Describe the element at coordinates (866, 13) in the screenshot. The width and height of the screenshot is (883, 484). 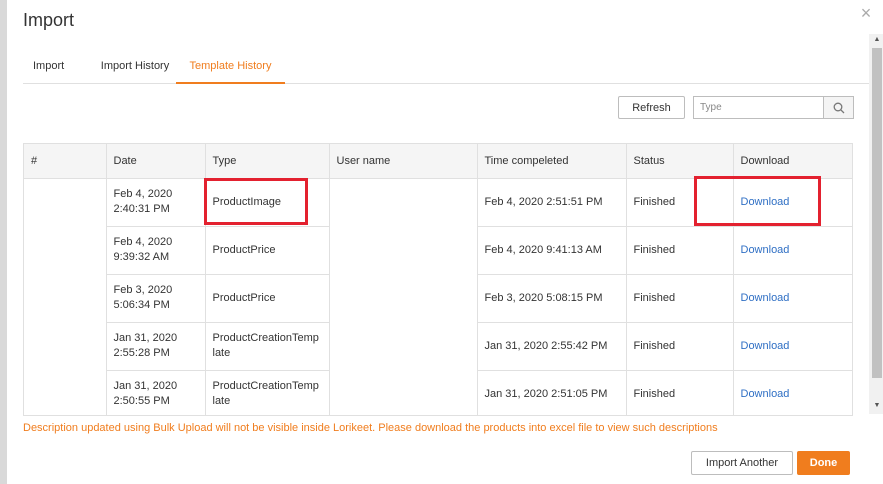
I see `close-icon: ×` at that location.